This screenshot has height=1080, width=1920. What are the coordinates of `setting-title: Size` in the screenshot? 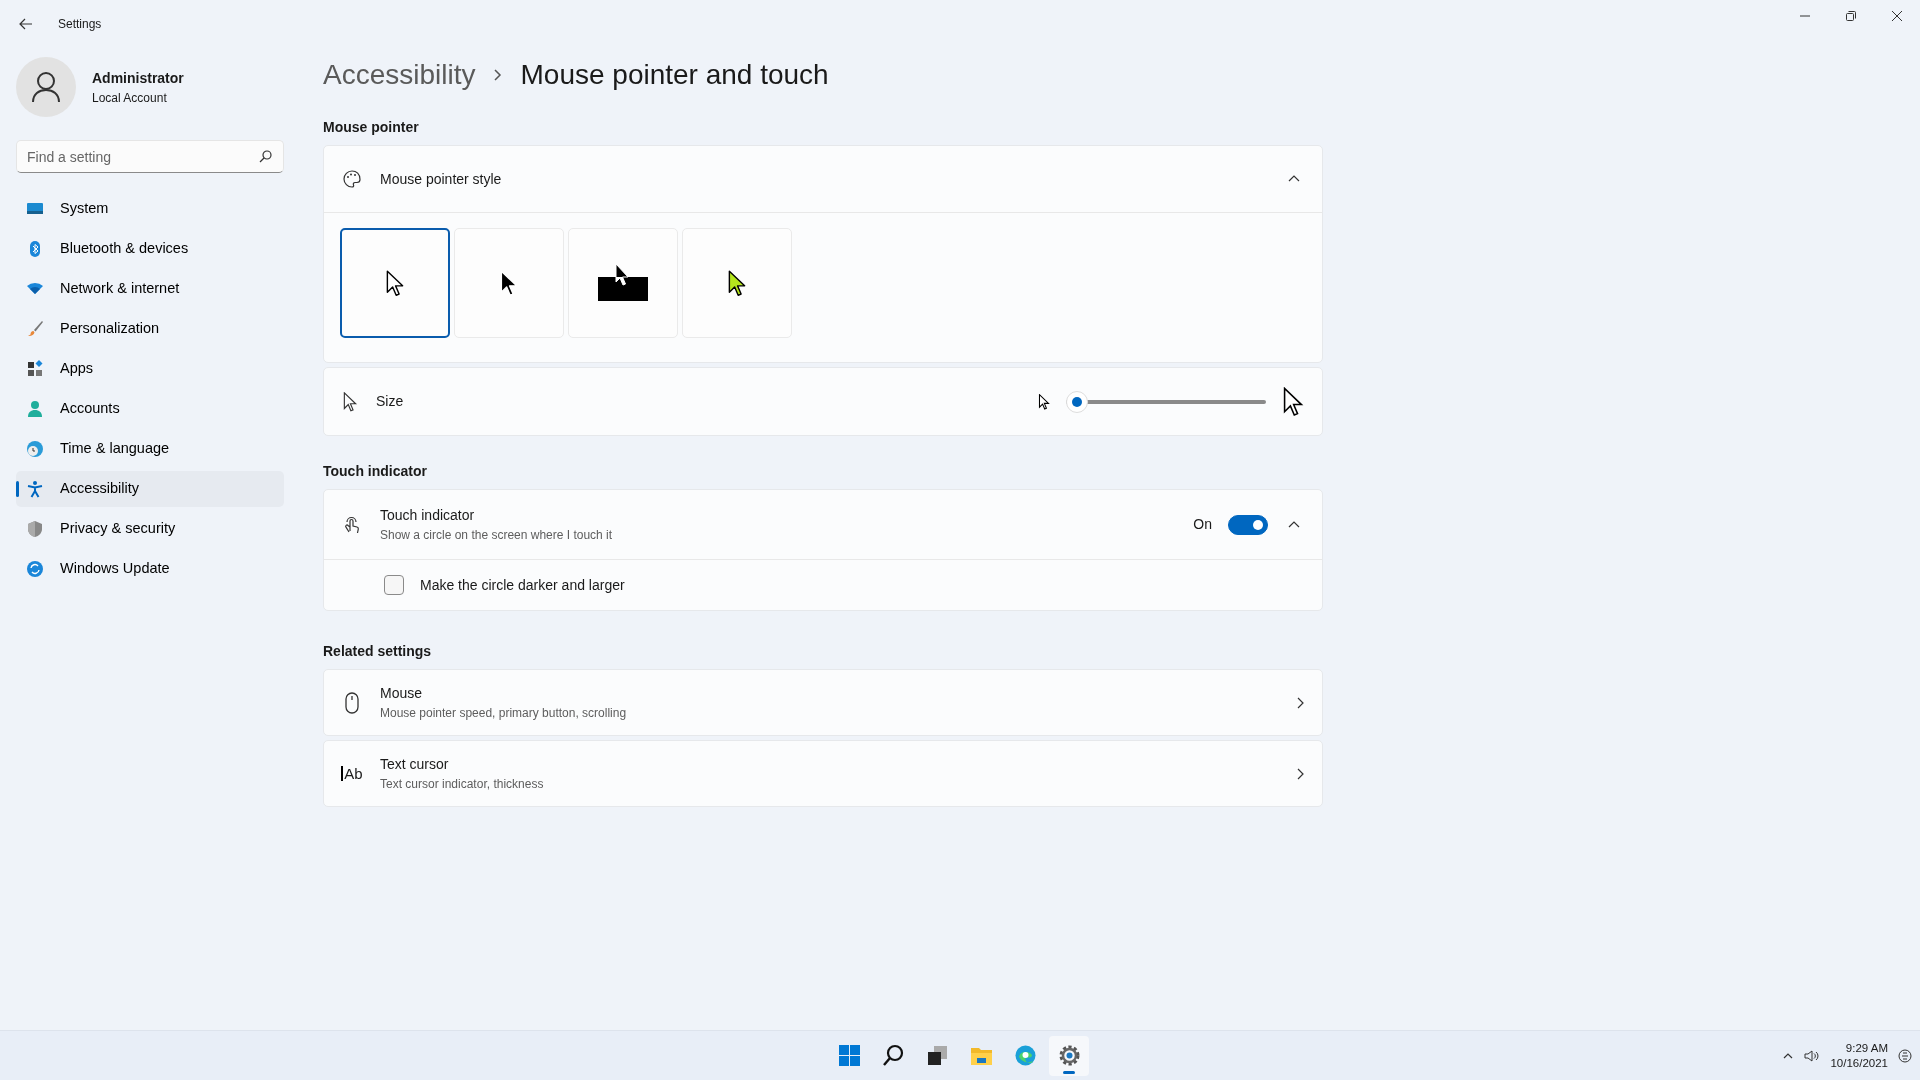 It's located at (390, 401).